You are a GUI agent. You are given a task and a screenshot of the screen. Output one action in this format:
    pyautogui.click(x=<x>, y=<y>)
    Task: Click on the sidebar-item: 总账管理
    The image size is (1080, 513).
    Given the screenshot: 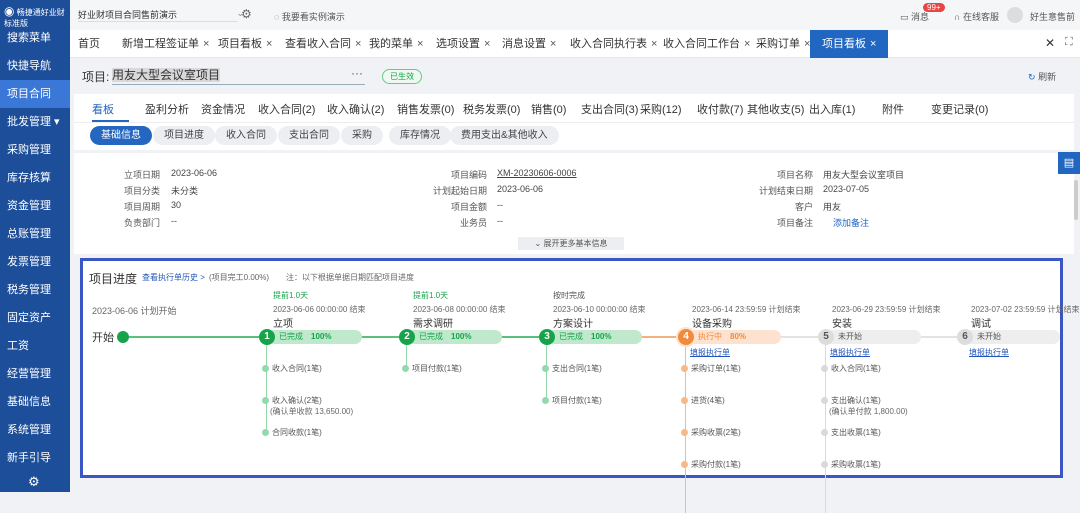 What is the action you would take?
    pyautogui.click(x=35, y=234)
    